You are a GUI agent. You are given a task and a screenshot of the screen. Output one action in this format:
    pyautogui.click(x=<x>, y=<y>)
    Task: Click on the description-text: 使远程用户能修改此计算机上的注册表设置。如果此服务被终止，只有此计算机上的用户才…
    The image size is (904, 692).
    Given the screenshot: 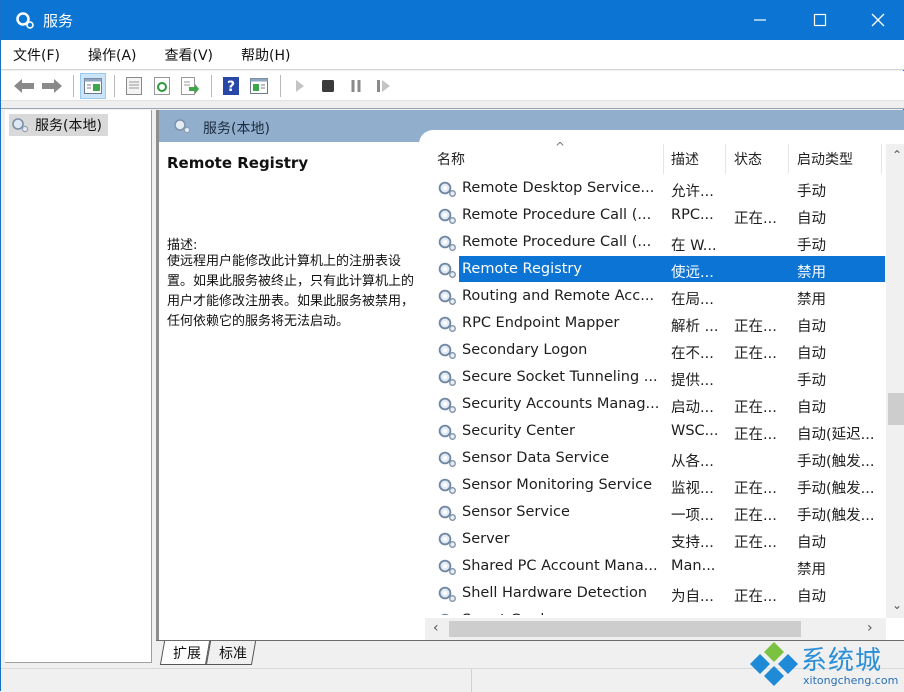 What is the action you would take?
    pyautogui.click(x=293, y=292)
    